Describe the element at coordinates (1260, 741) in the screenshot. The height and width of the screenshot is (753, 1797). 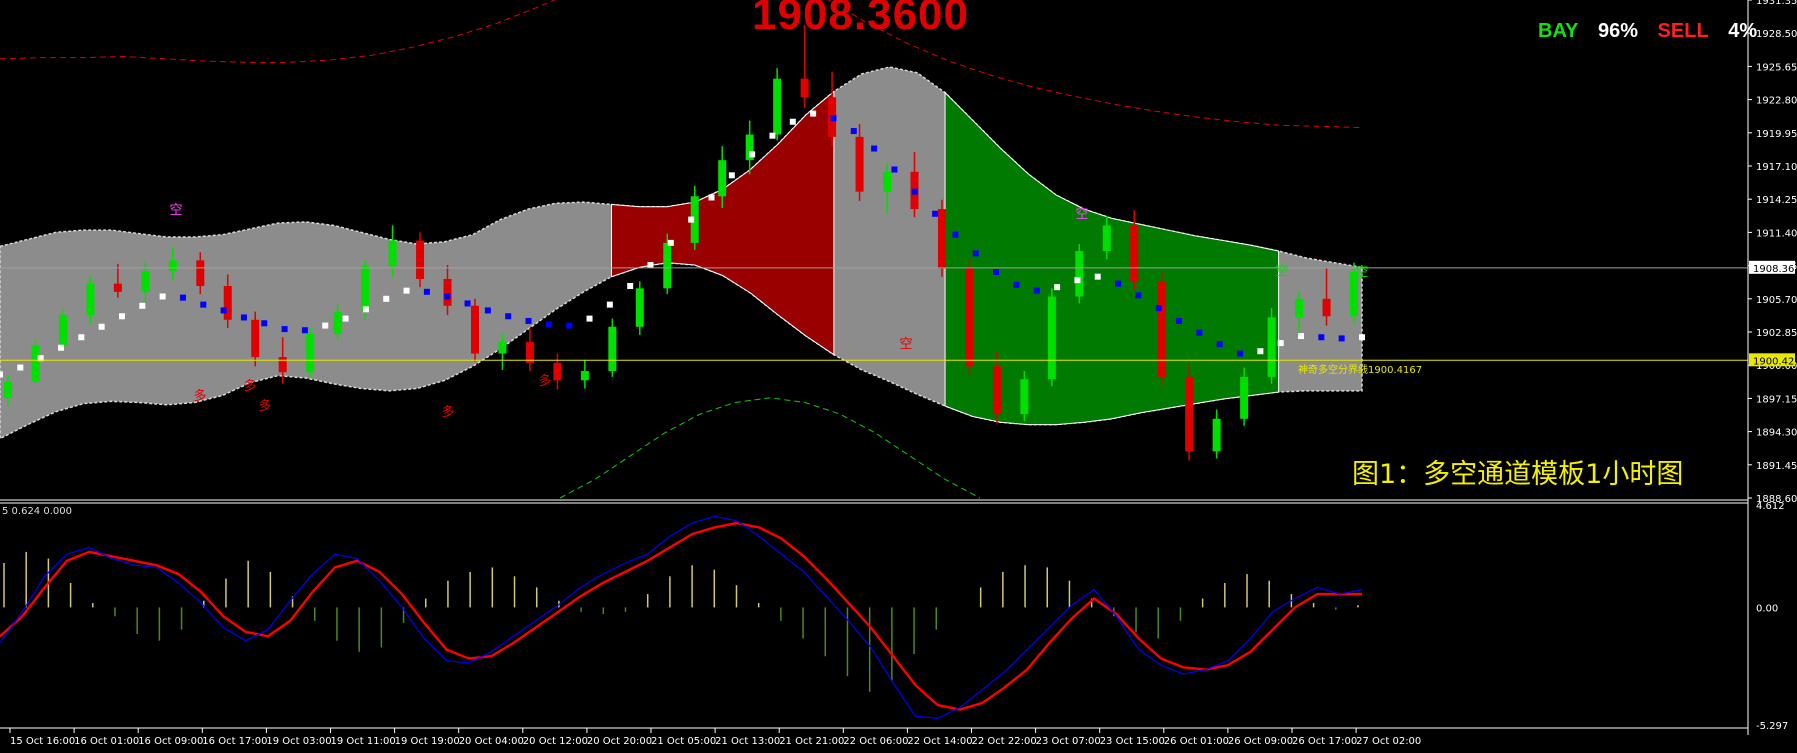
I see `time-tick-label: 26 Oct 09:00` at that location.